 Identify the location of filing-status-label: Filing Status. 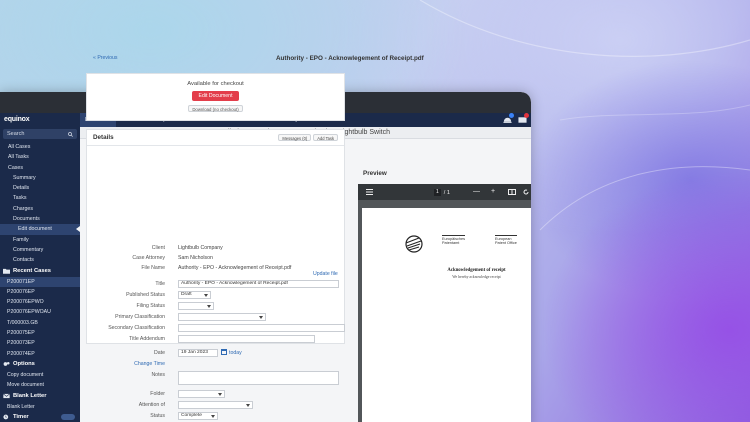
(150, 306).